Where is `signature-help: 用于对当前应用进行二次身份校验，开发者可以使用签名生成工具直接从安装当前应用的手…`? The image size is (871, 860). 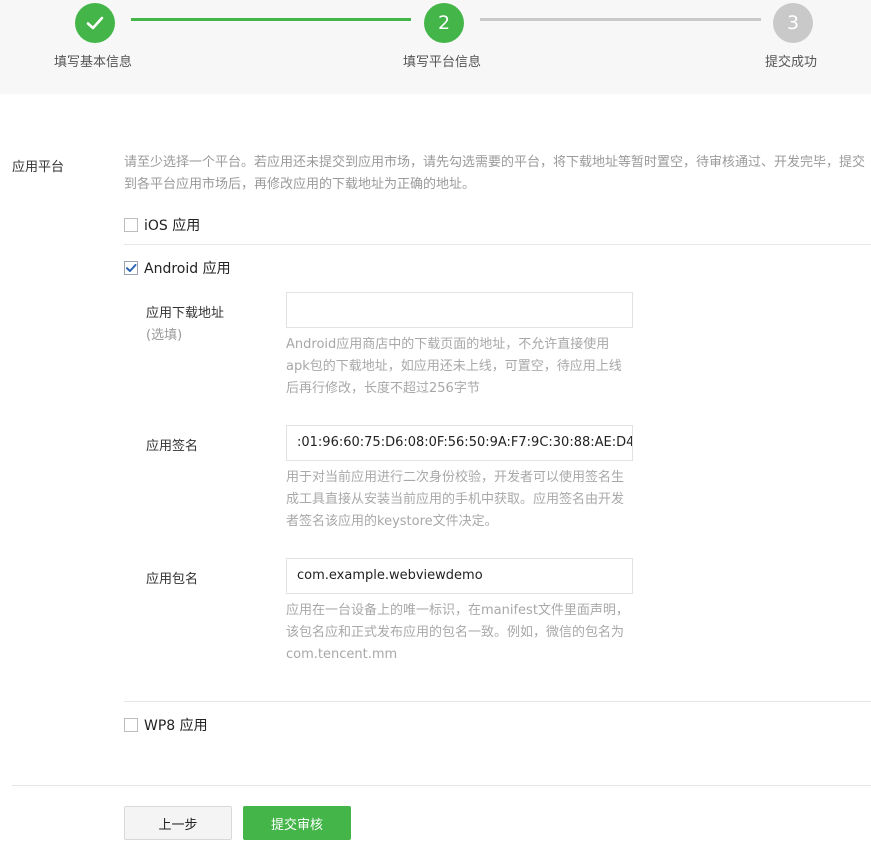 signature-help: 用于对当前应用进行二次身份校验，开发者可以使用签名生成工具直接从安装当前应用的手… is located at coordinates (455, 499).